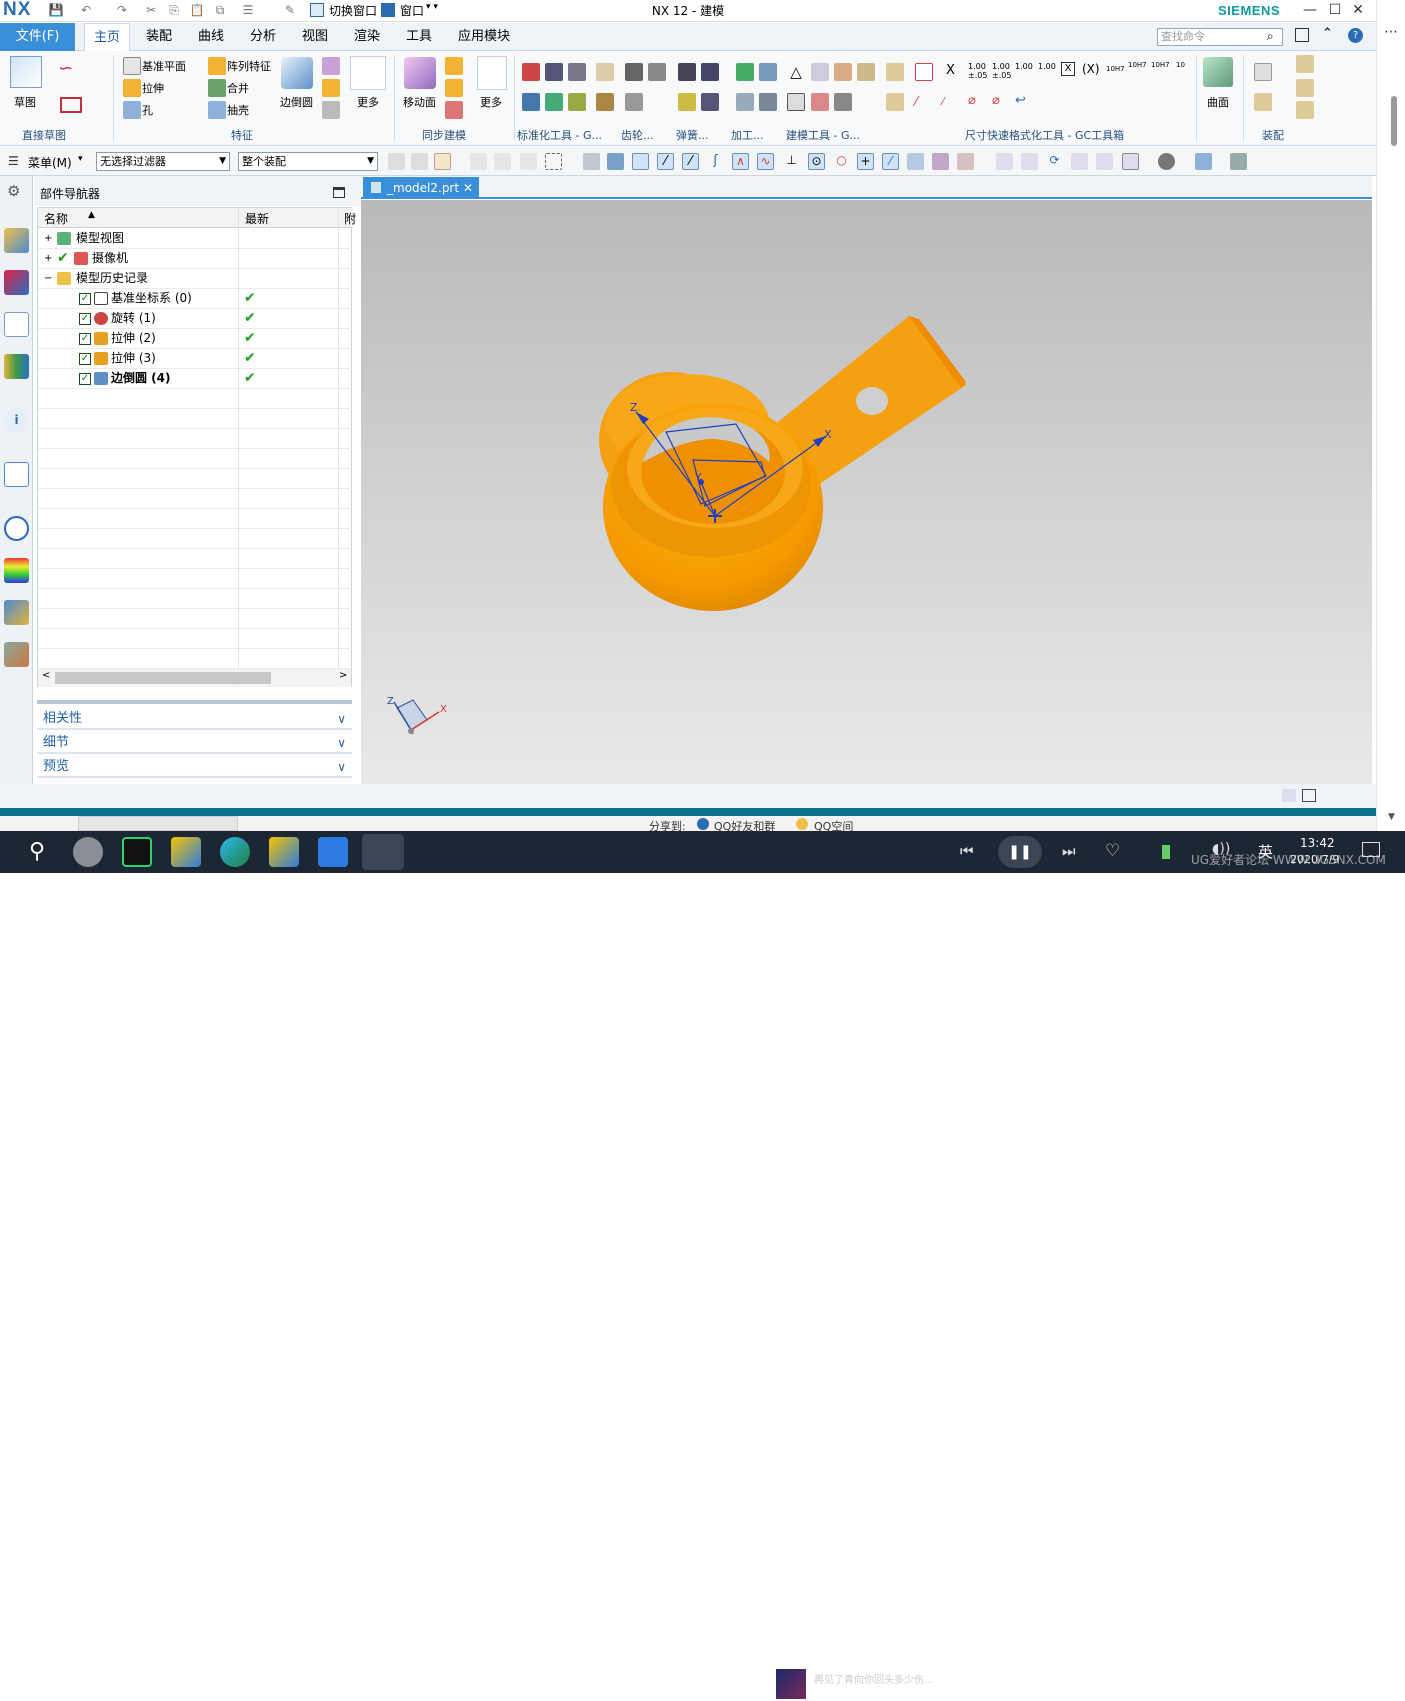 The height and width of the screenshot is (1701, 1405). I want to click on menu-dropdown-icon: ▾, so click(80, 159).